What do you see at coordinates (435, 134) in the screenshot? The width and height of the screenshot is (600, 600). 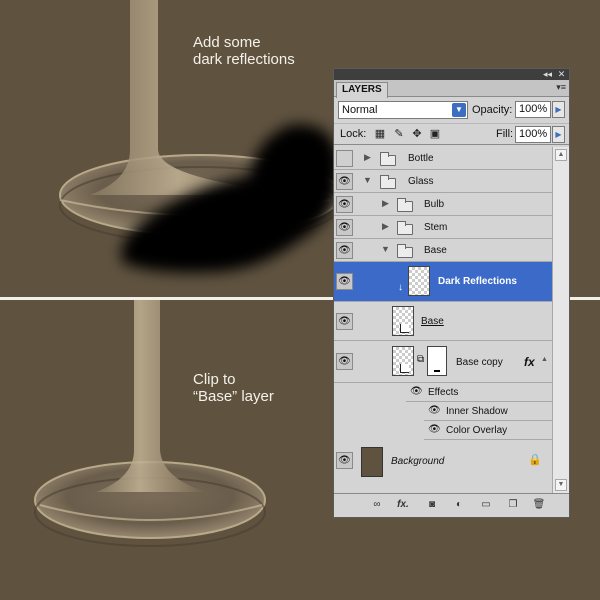 I see `lock-all-padlock-icon: ▣` at bounding box center [435, 134].